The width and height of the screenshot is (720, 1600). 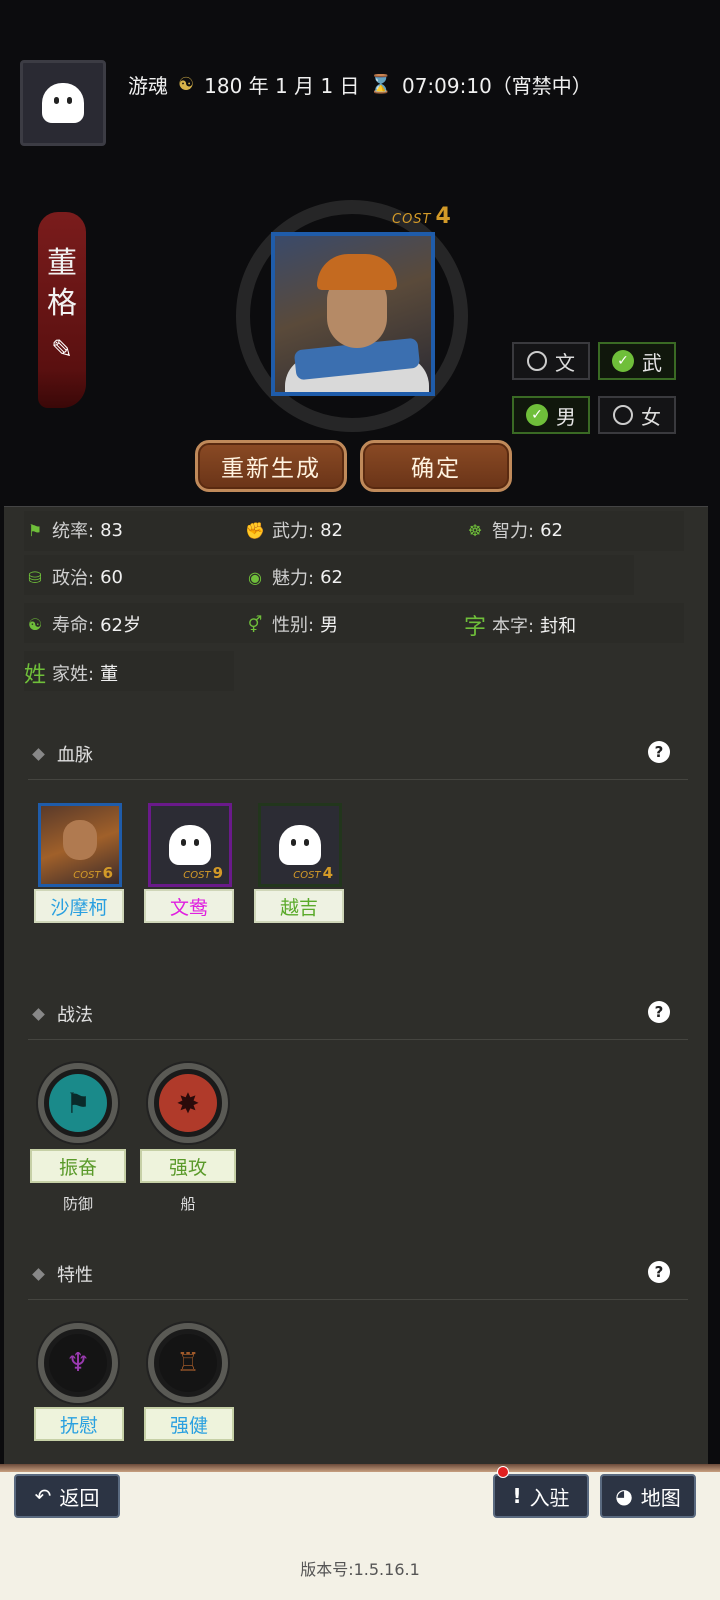 I want to click on tactic-type-2: 船, so click(x=188, y=1204).